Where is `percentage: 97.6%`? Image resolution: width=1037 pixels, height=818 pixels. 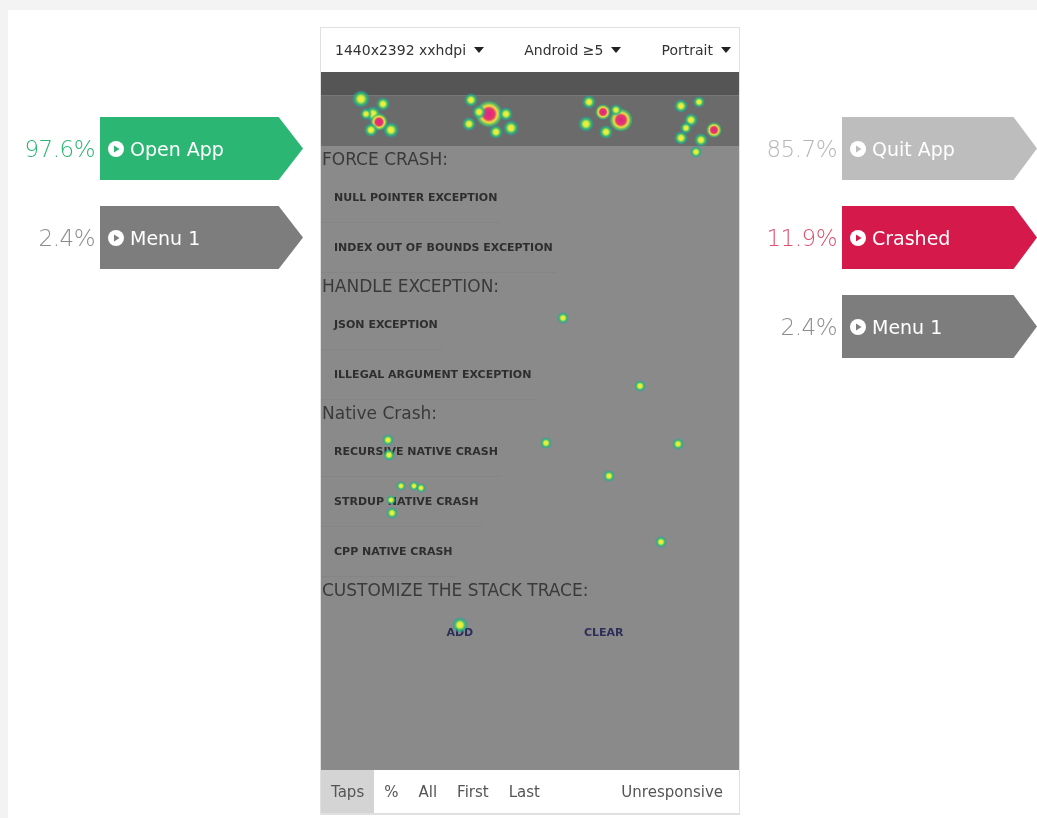
percentage: 97.6% is located at coordinates (59, 148).